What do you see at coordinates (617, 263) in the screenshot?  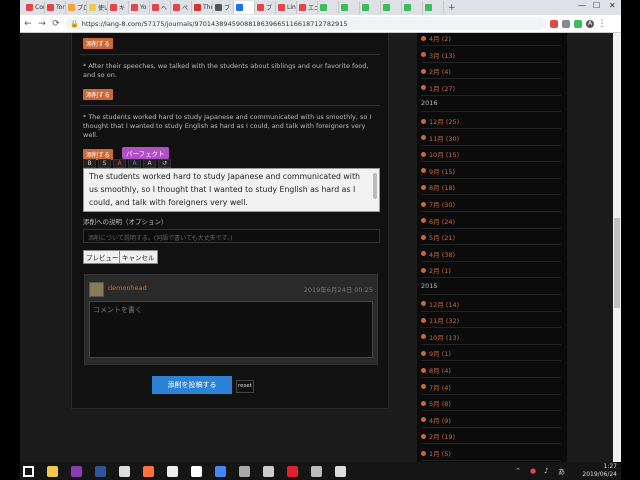 I see `scrollbar-thumb` at bounding box center [617, 263].